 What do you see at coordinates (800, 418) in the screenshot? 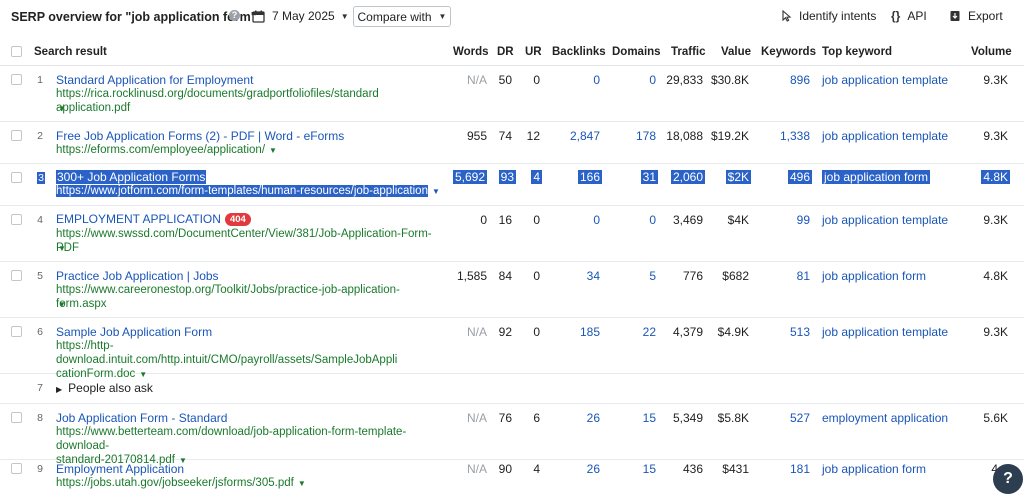
I see `cell-keywords: 527` at bounding box center [800, 418].